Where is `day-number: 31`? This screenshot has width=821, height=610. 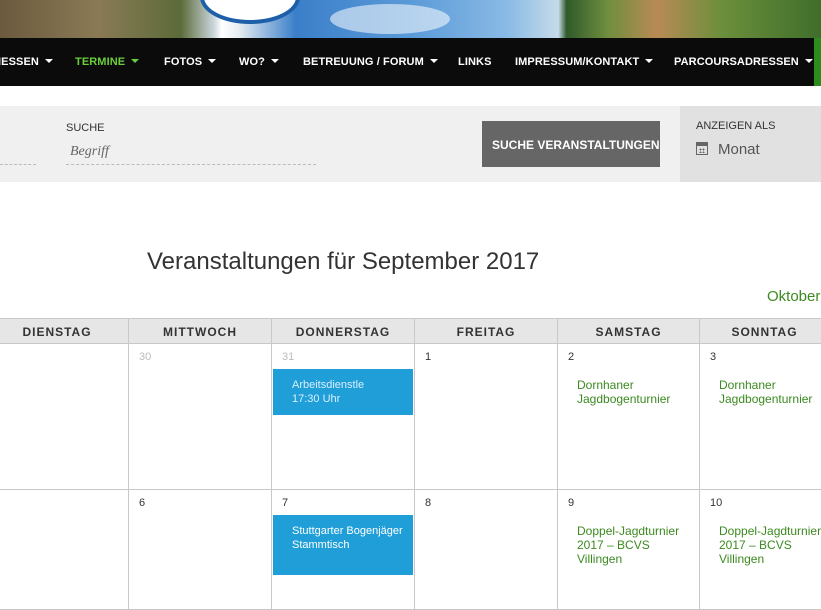 day-number: 31 is located at coordinates (288, 357).